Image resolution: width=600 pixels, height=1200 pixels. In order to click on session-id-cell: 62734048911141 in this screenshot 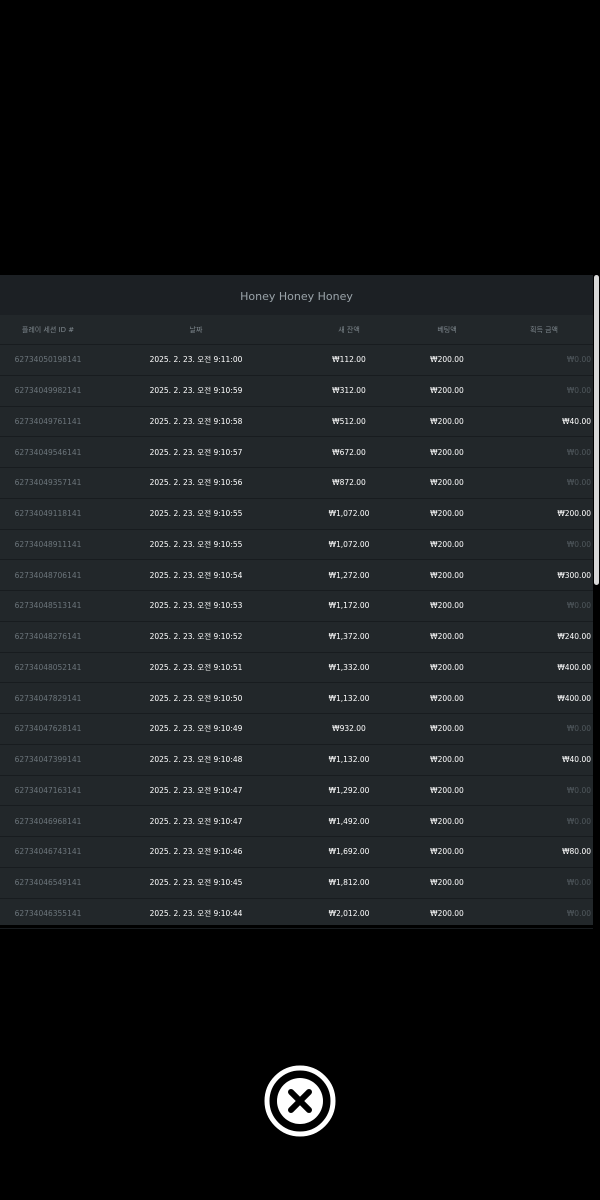, I will do `click(48, 544)`.